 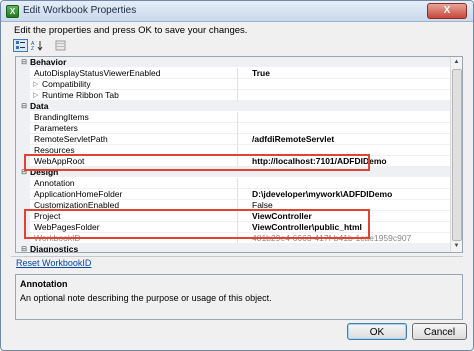 I want to click on property-name: Parameters, so click(x=56, y=128).